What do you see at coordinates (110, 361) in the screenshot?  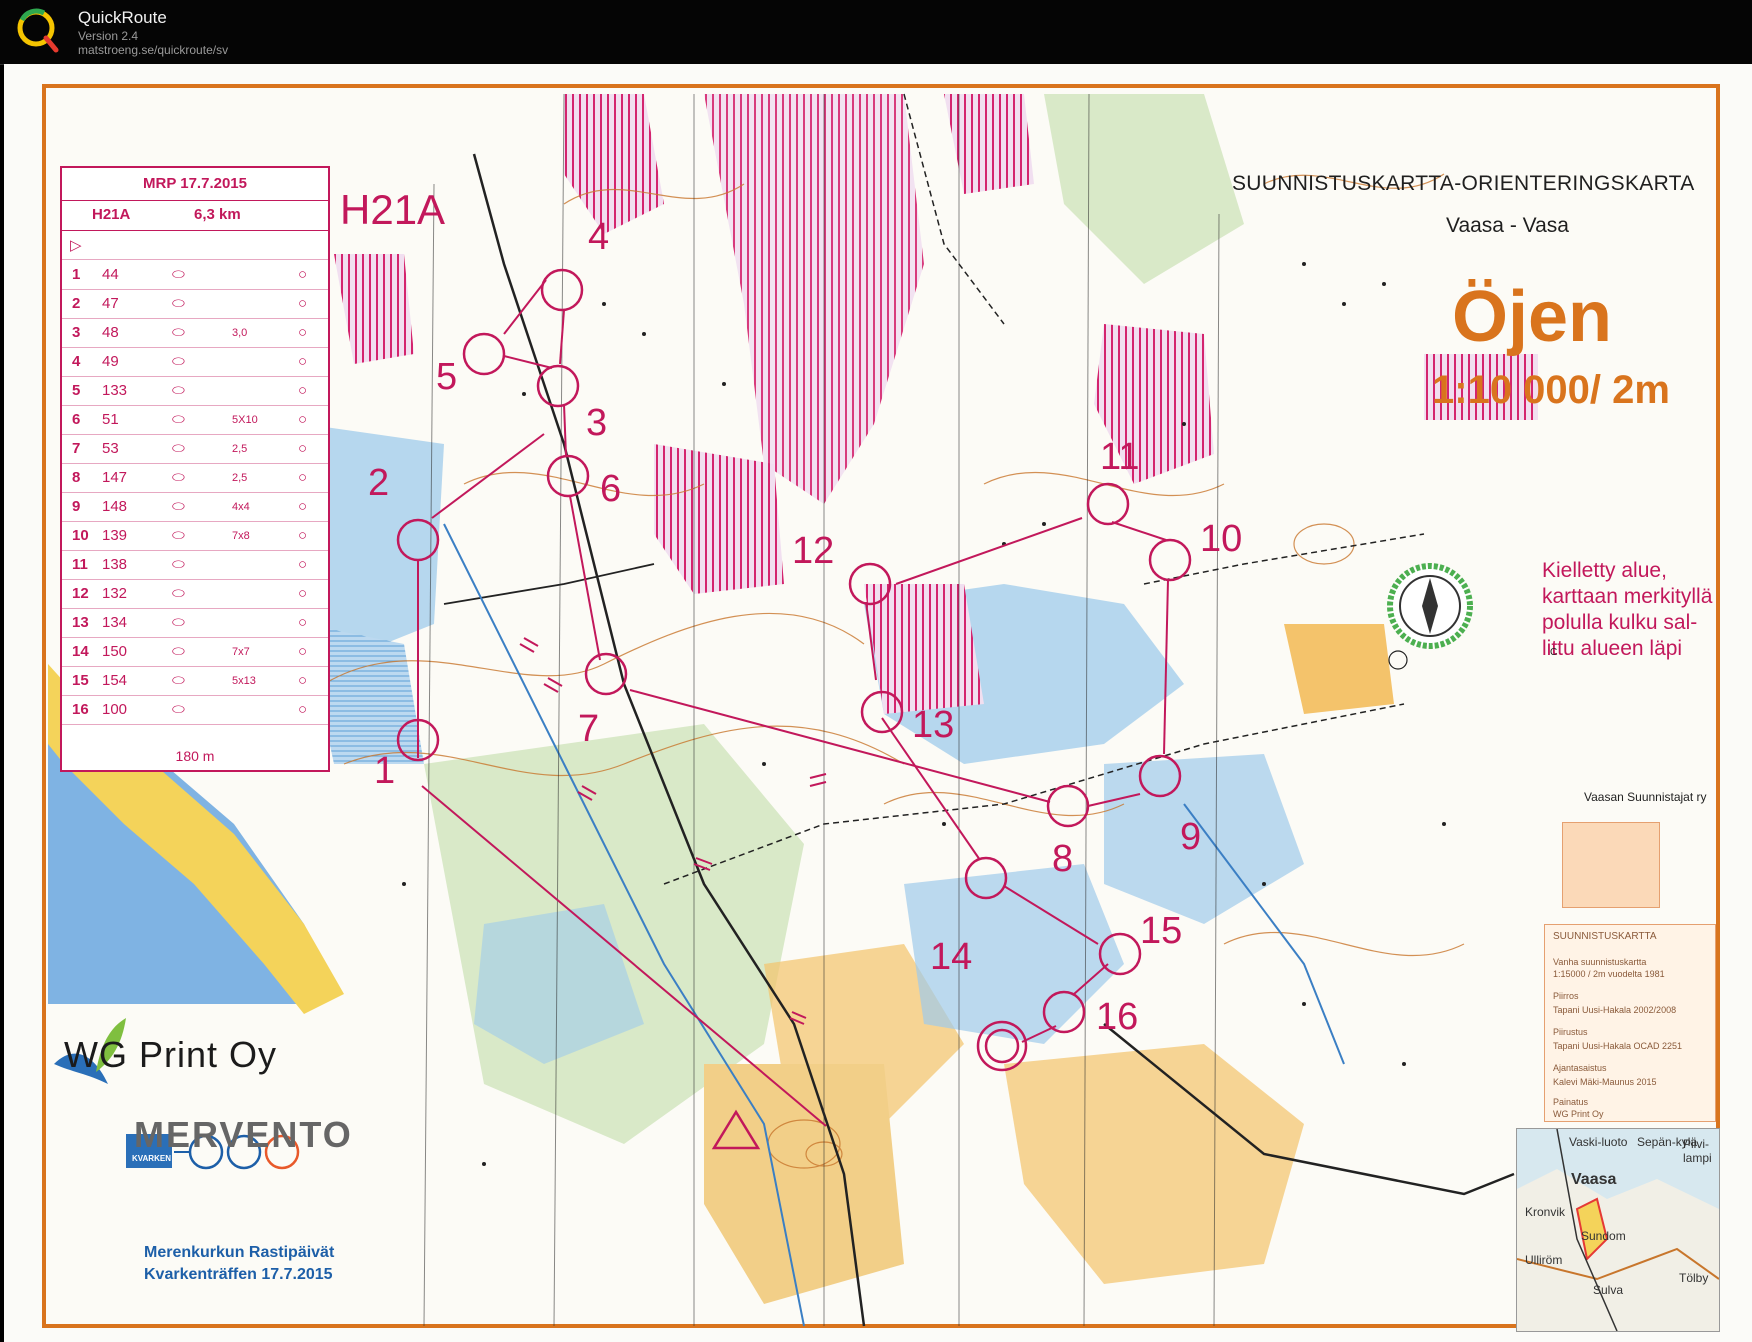 I see `desc-control-code: 49` at bounding box center [110, 361].